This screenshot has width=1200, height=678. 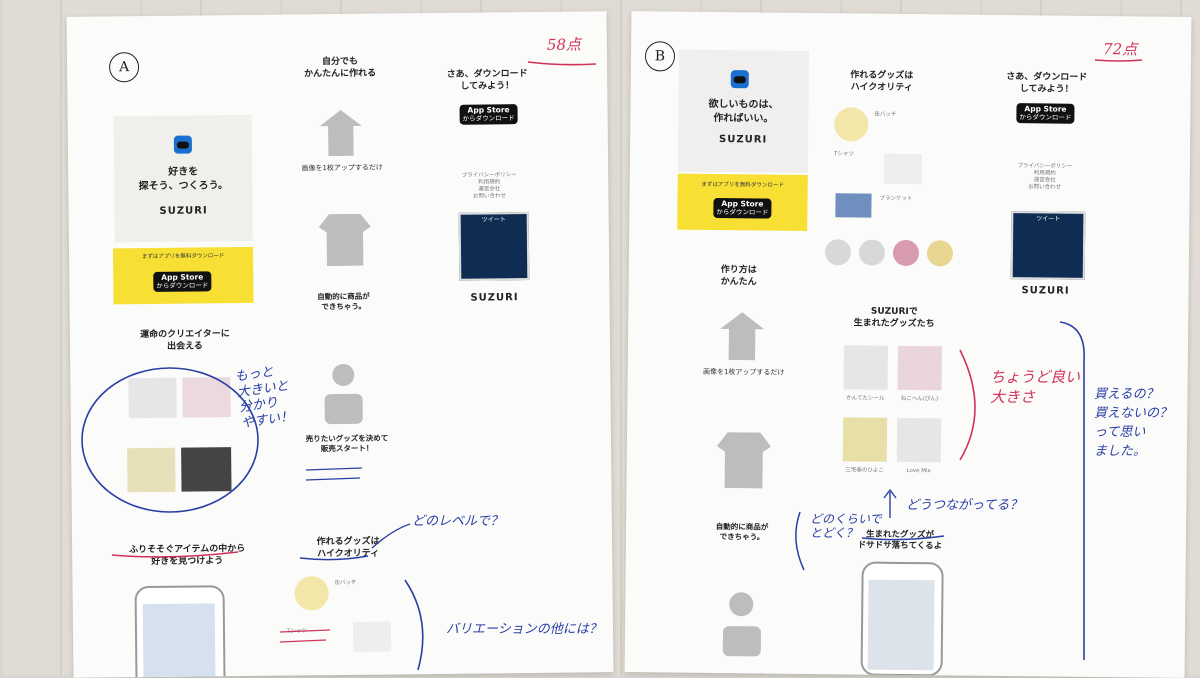 I want to click on note-how-much: どのくらいで とどく？, so click(x=846, y=526).